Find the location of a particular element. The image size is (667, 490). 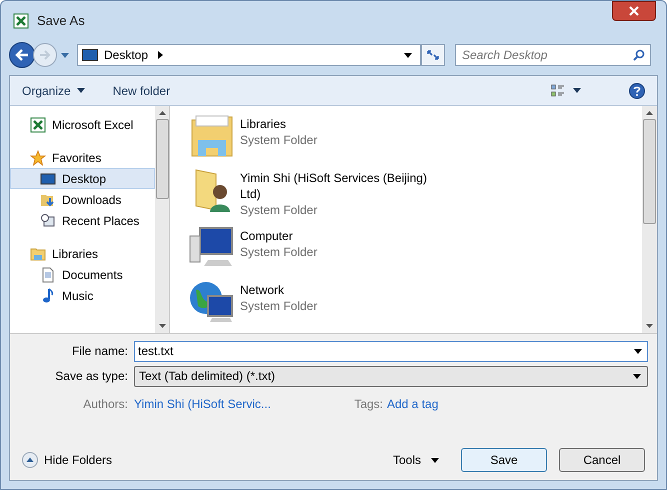

address-bar: Desktop is located at coordinates (249, 55).